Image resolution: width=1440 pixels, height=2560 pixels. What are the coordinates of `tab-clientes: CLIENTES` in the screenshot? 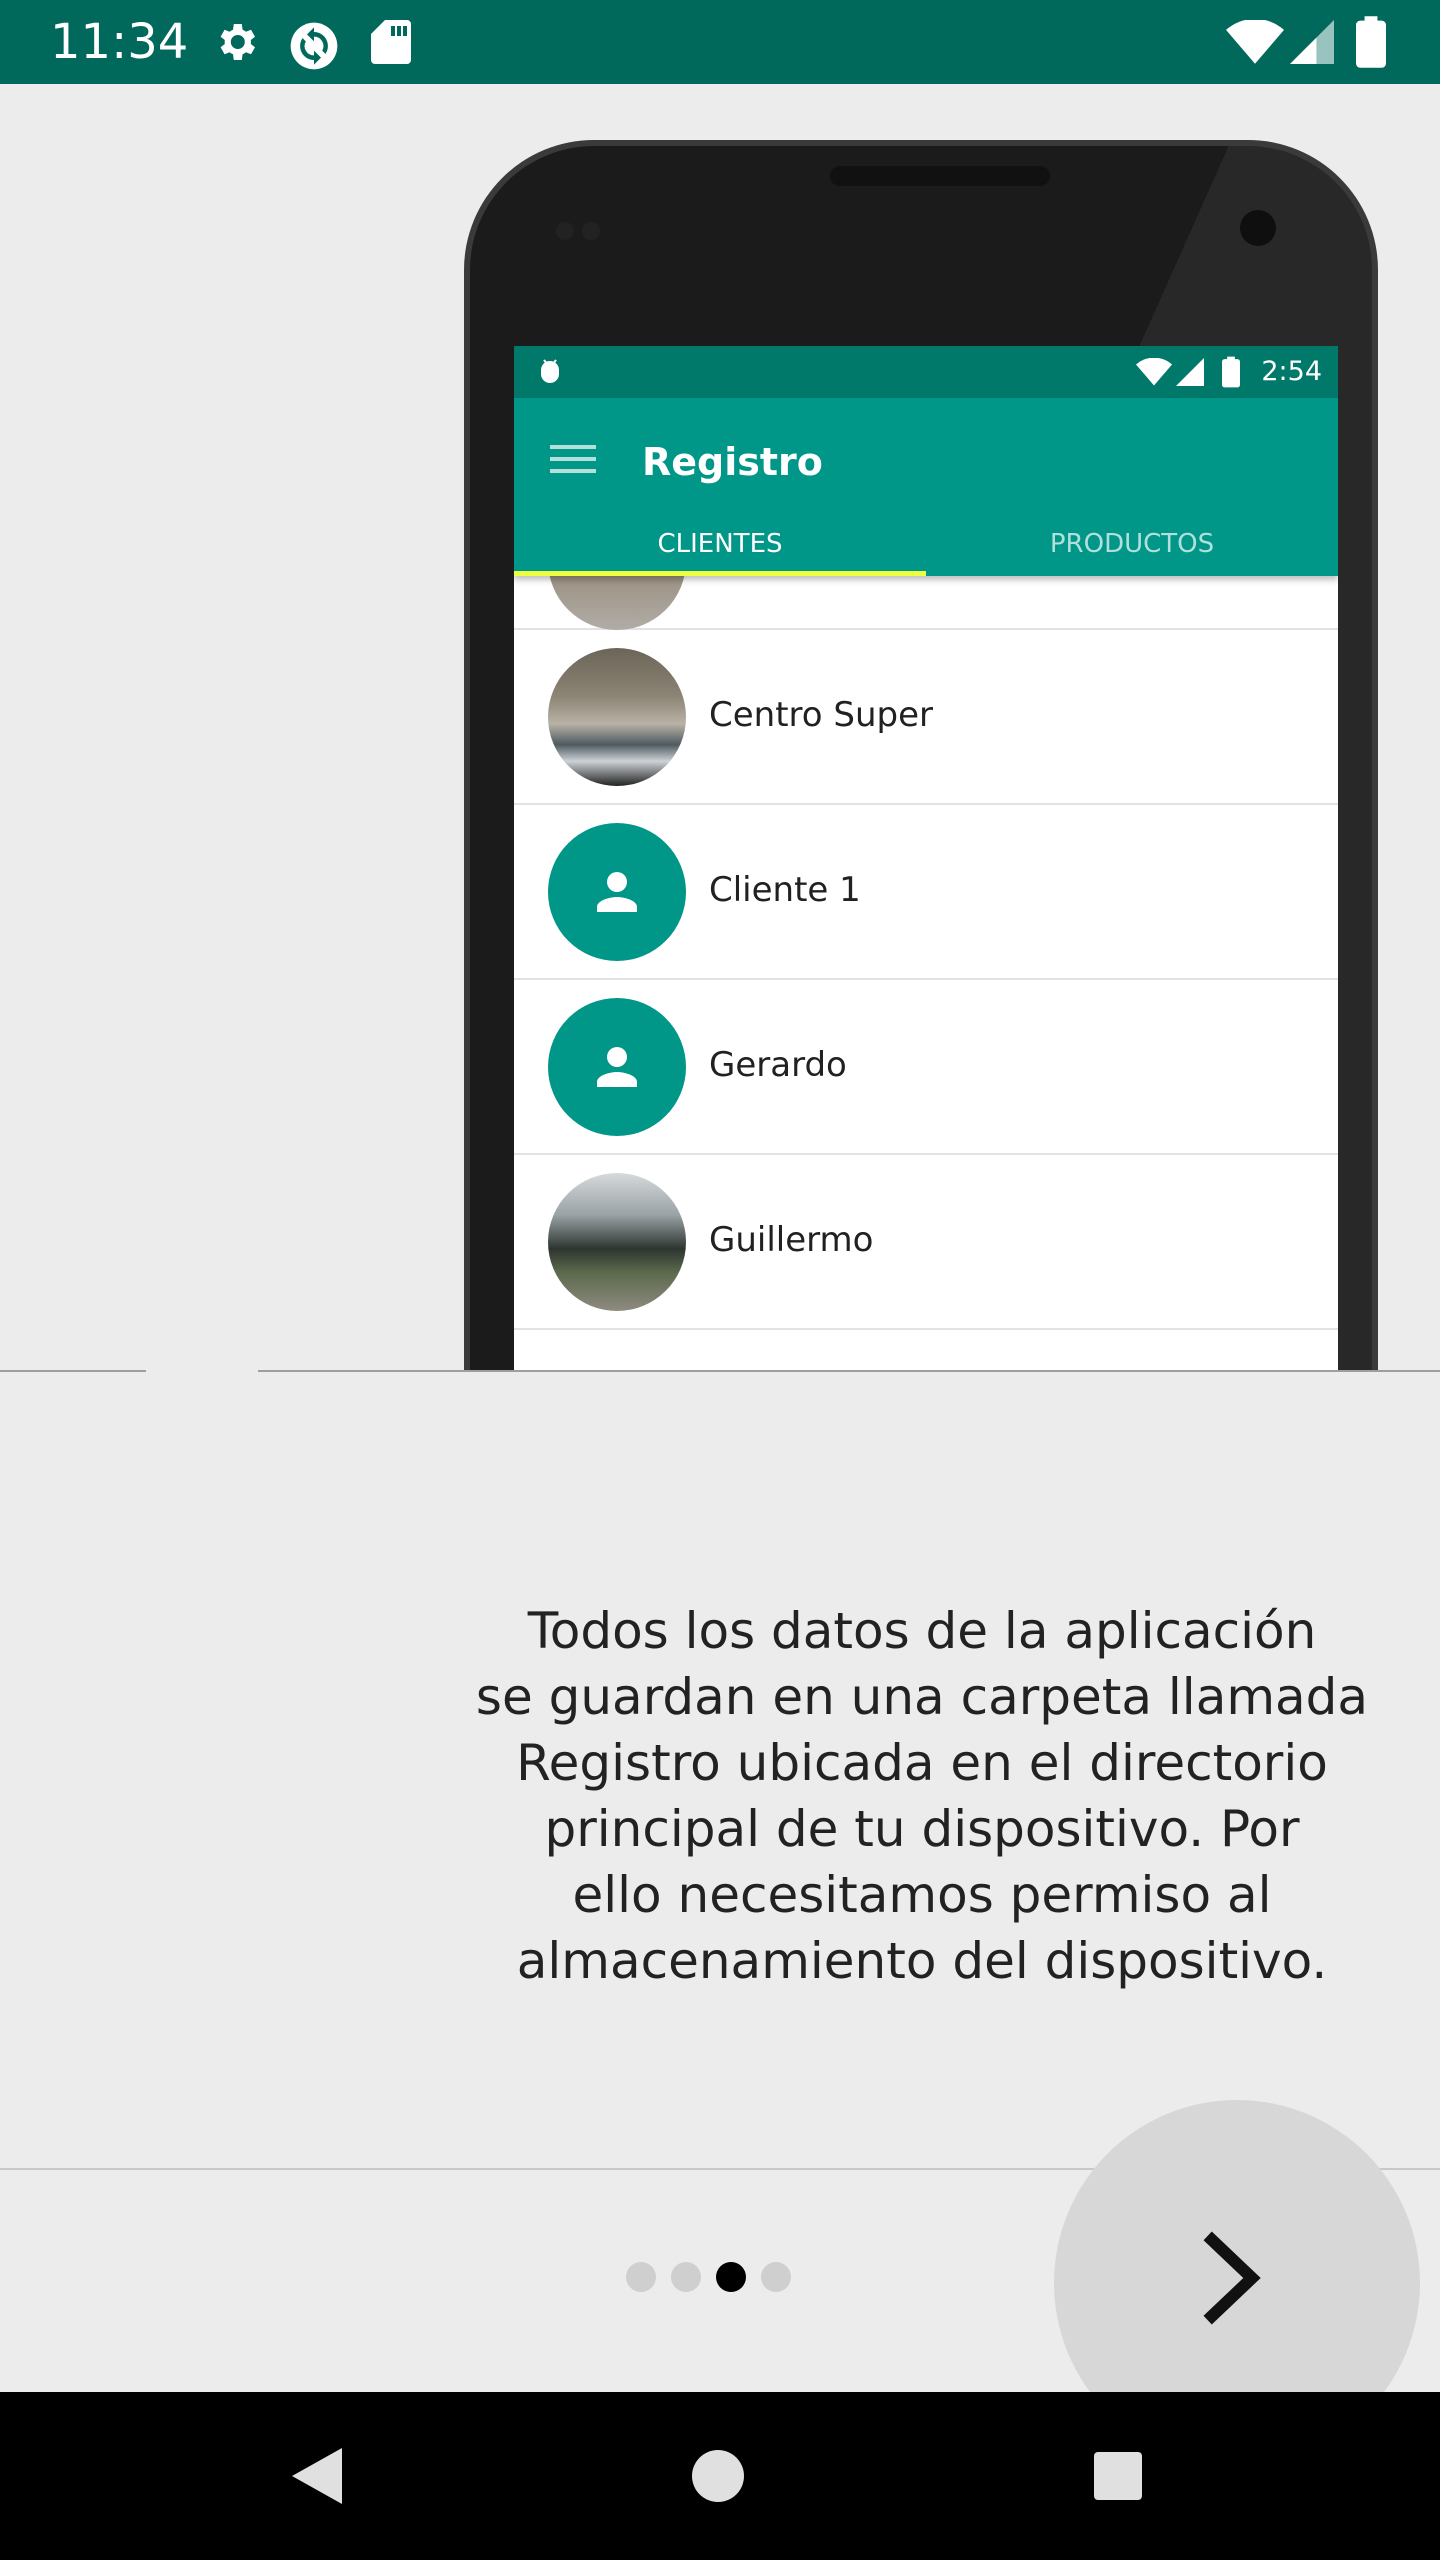 It's located at (720, 551).